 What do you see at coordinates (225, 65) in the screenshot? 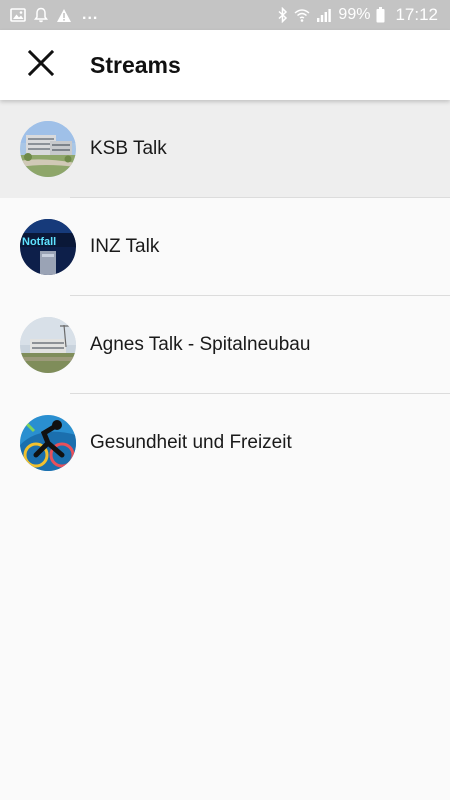
I see `app-bar: Streams` at bounding box center [225, 65].